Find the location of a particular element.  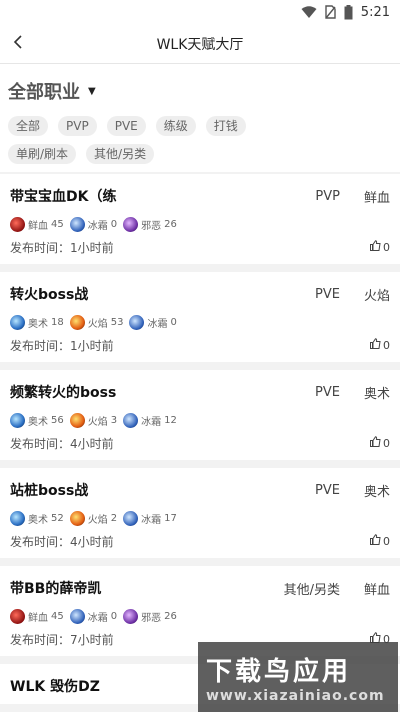

talent-summary: 奥术 56 火焰 3 冰霜 12 is located at coordinates (200, 420).